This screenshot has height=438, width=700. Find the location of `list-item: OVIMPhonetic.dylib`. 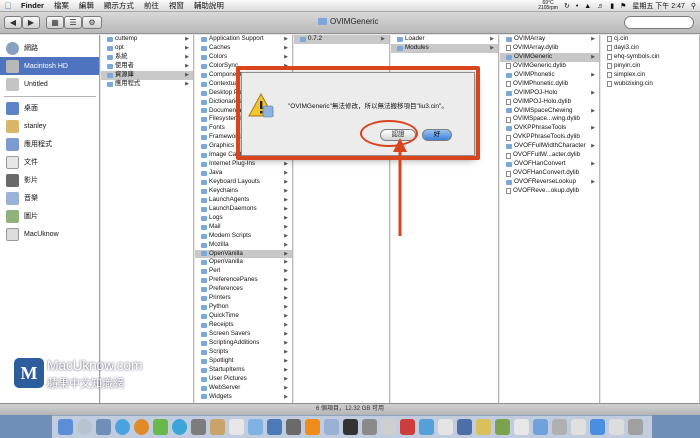

list-item: OVIMPhonetic.dylib is located at coordinates (549, 84).